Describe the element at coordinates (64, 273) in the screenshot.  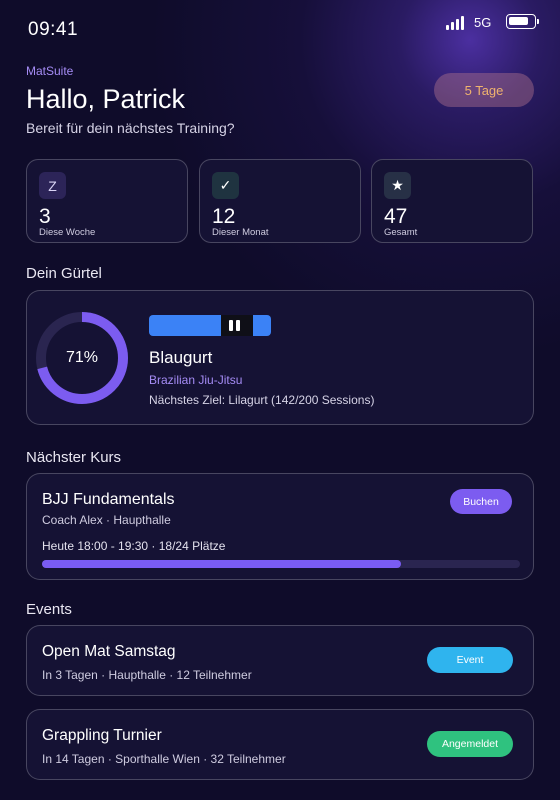
I see `belt-section-title: Dein Gürtel` at that location.